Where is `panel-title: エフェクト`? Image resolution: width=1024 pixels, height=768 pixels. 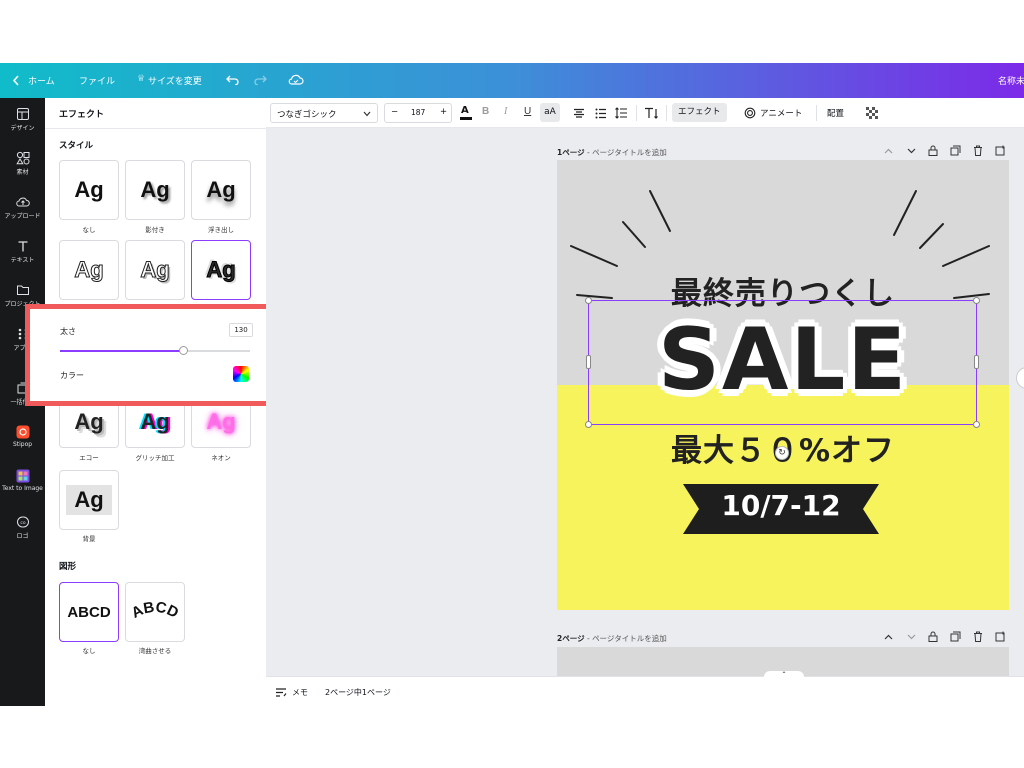 panel-title: エフェクト is located at coordinates (82, 115).